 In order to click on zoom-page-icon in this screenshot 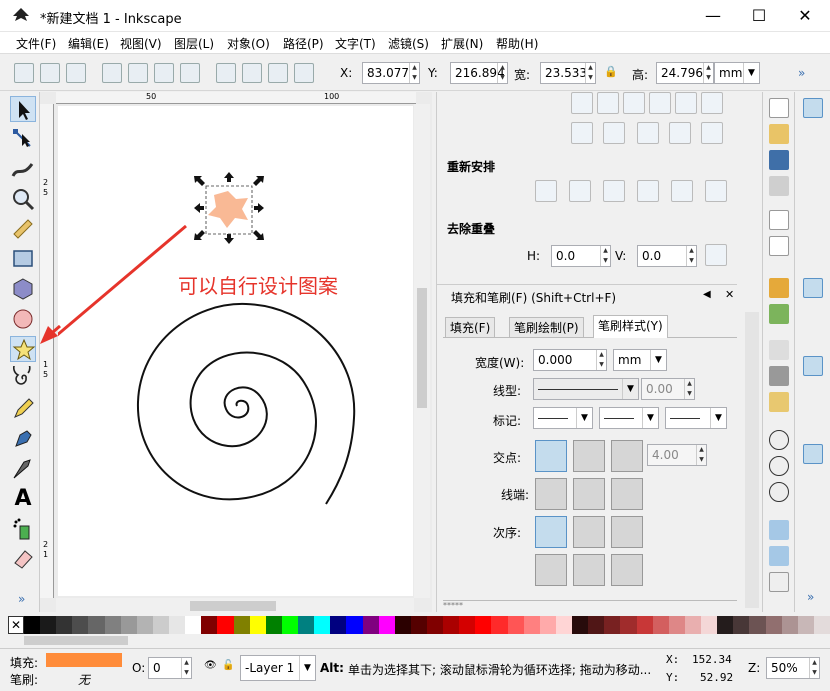, I will do `click(779, 492)`.